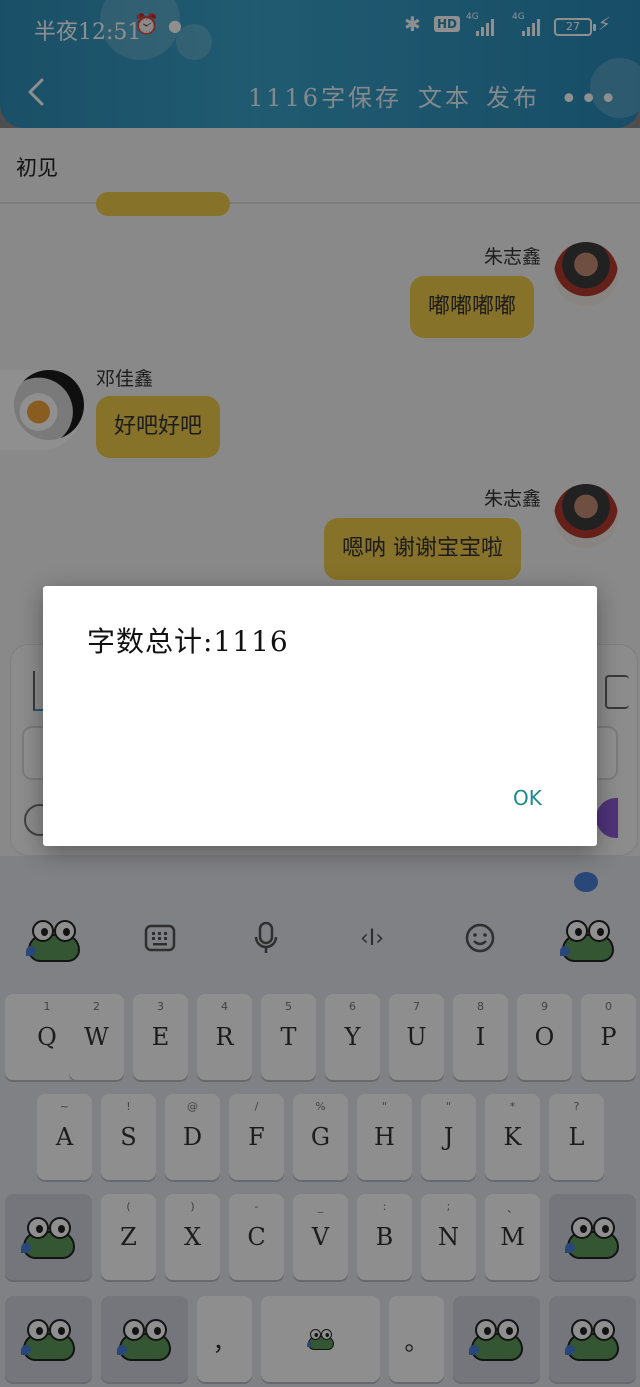 The width and height of the screenshot is (640, 1387). Describe the element at coordinates (188, 641) in the screenshot. I see `dialog-message: 字数总计:1116` at that location.